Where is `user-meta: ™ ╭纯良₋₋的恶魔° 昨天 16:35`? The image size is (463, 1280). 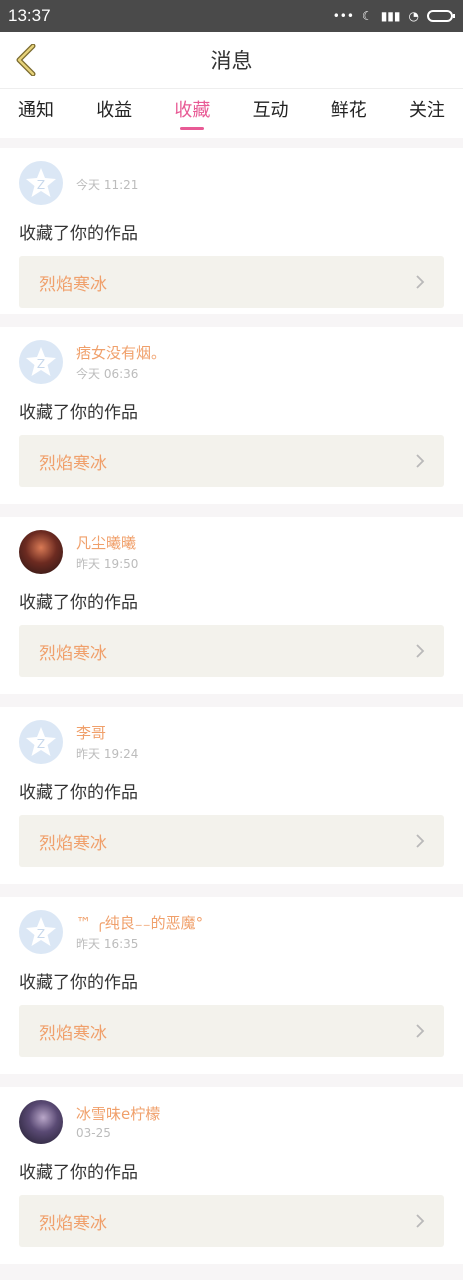
user-meta: ™ ╭纯良₋₋的恶魔° 昨天 16:35 is located at coordinates (139, 932).